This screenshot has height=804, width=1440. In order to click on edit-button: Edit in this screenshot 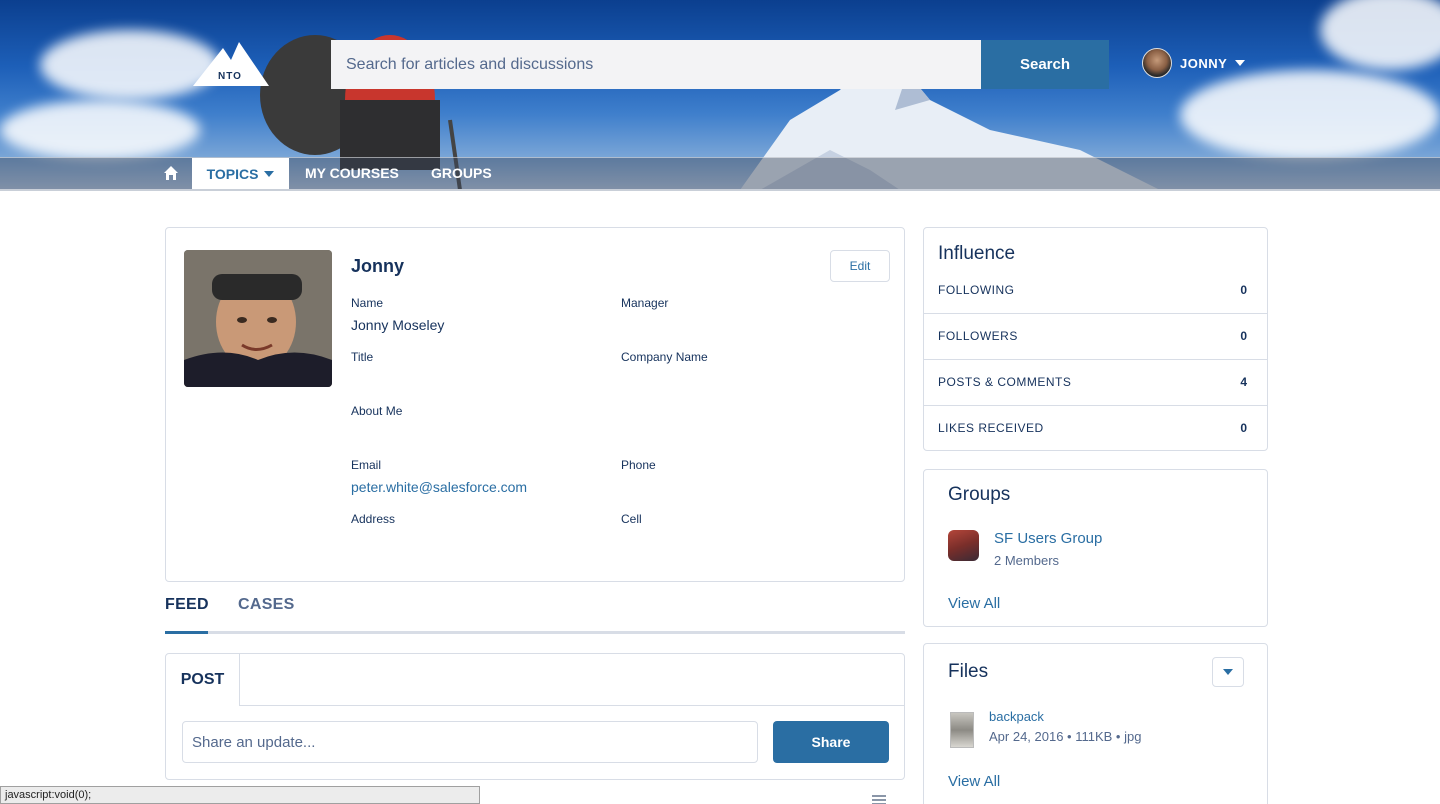, I will do `click(860, 266)`.